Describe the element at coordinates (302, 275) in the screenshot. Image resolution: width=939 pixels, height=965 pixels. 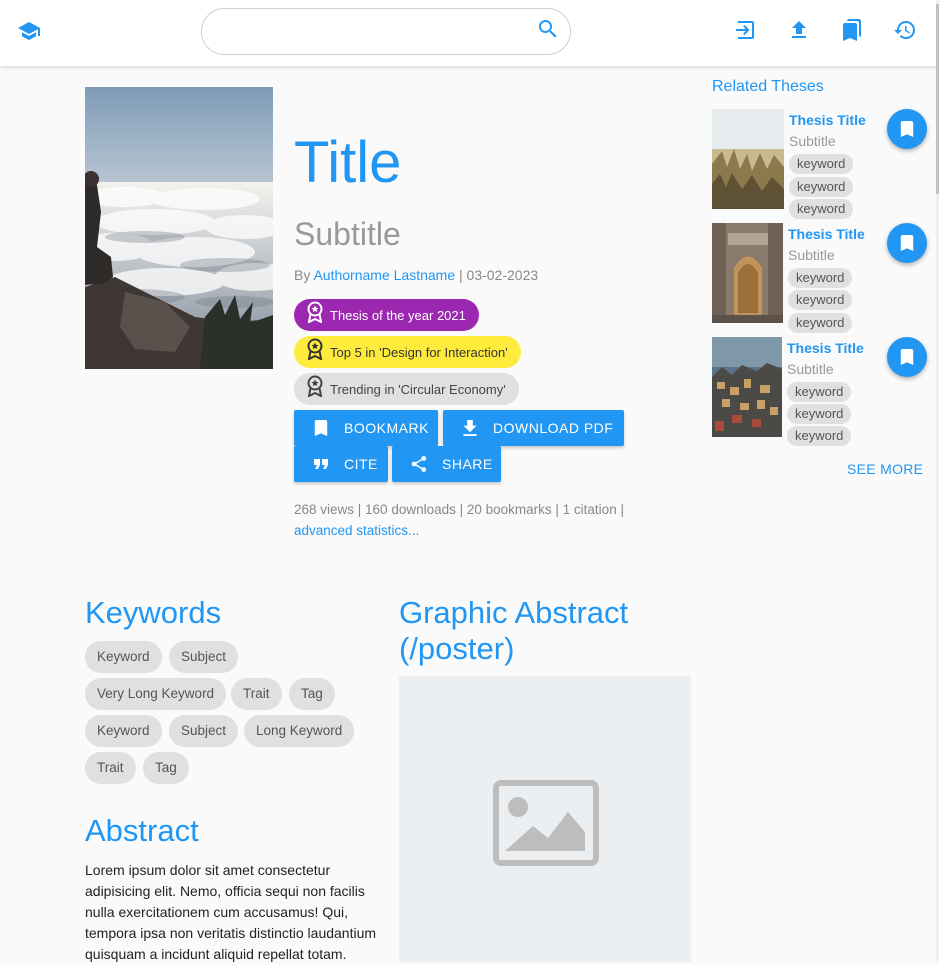
I see `byline-prefix: By` at that location.